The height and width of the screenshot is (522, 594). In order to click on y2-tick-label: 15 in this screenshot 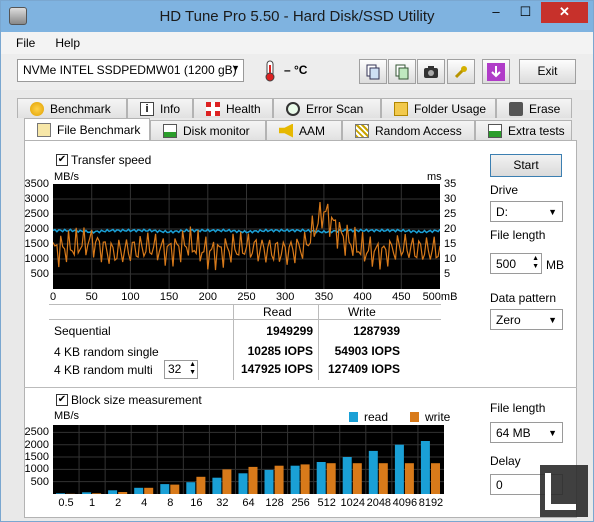, I will do `click(450, 244)`.